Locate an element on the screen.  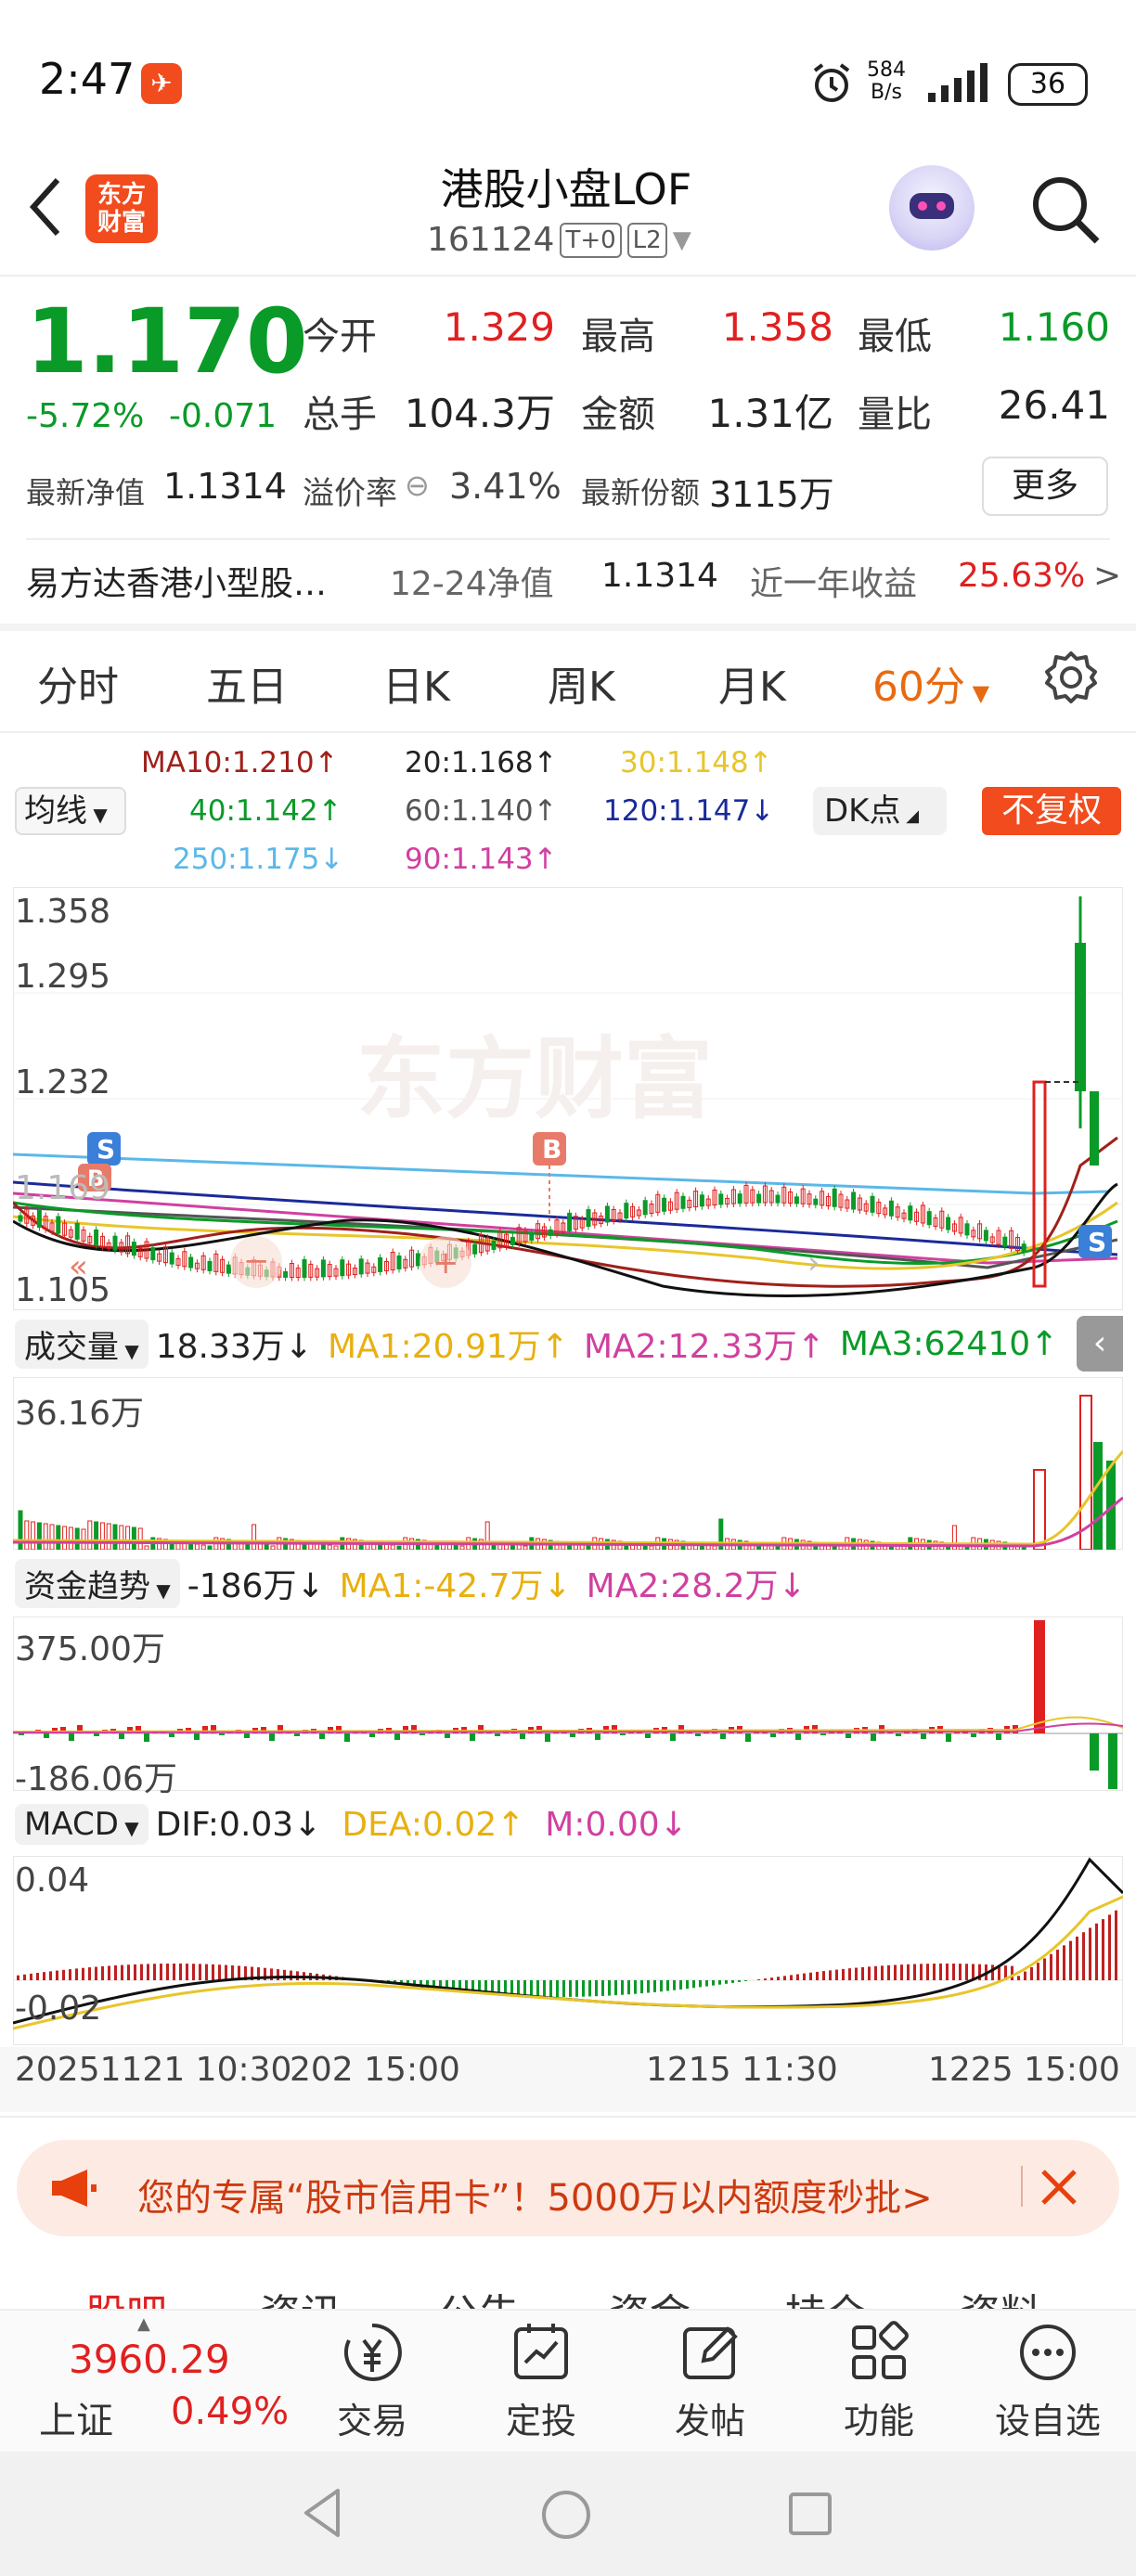
tab-monthly-k: 月K is located at coordinates (752, 683).